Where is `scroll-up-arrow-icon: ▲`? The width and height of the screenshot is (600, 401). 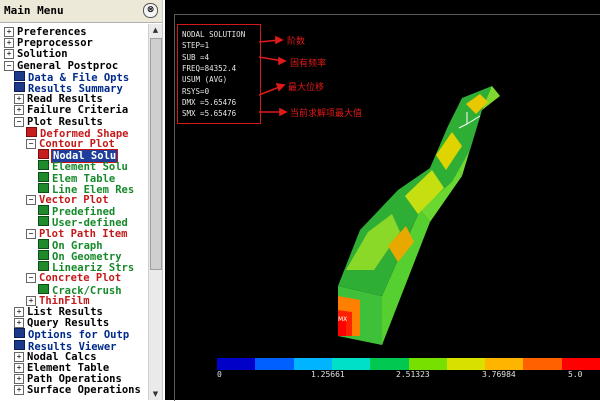
scroll-up-arrow-icon: ▲ is located at coordinates (155, 30).